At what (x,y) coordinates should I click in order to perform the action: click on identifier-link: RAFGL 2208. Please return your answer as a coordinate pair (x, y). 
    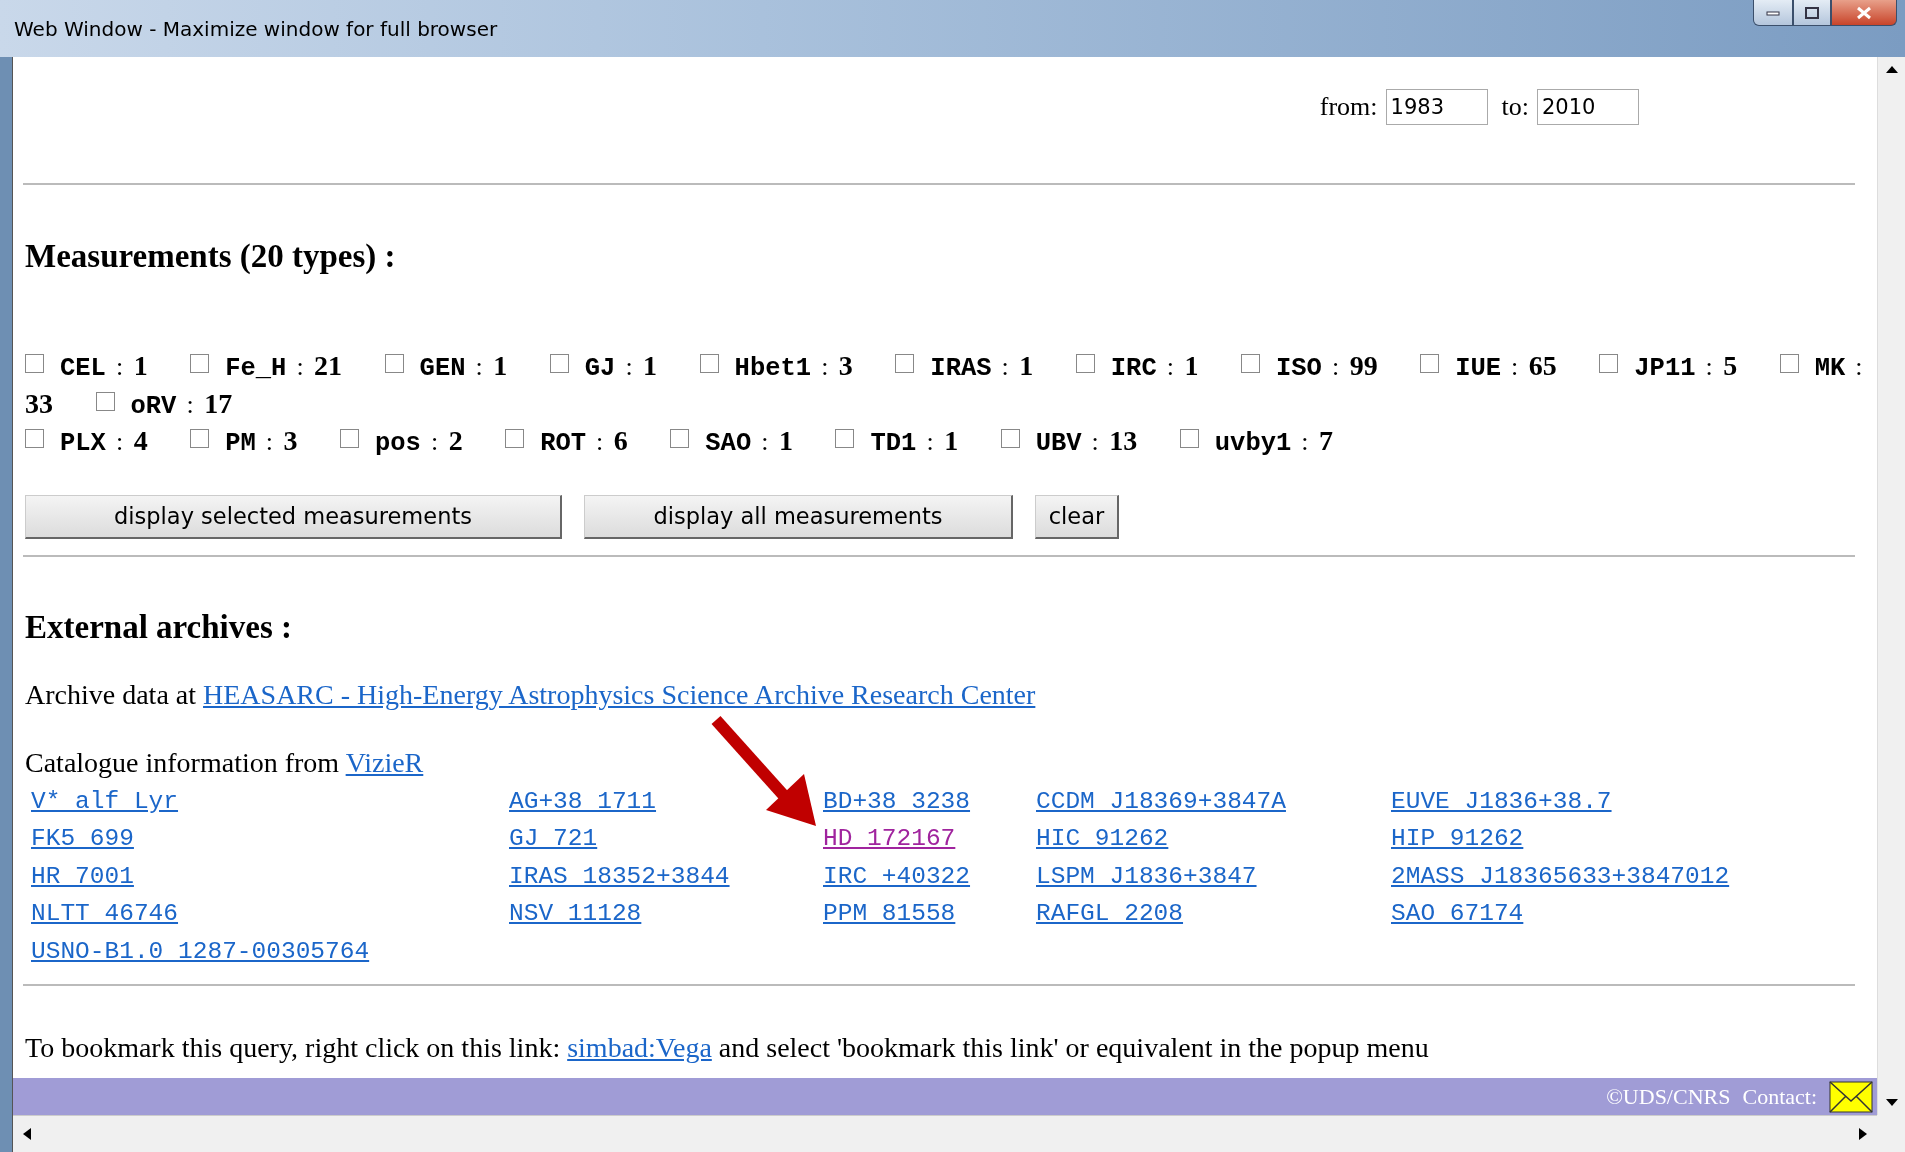
    Looking at the image, I should click on (1110, 914).